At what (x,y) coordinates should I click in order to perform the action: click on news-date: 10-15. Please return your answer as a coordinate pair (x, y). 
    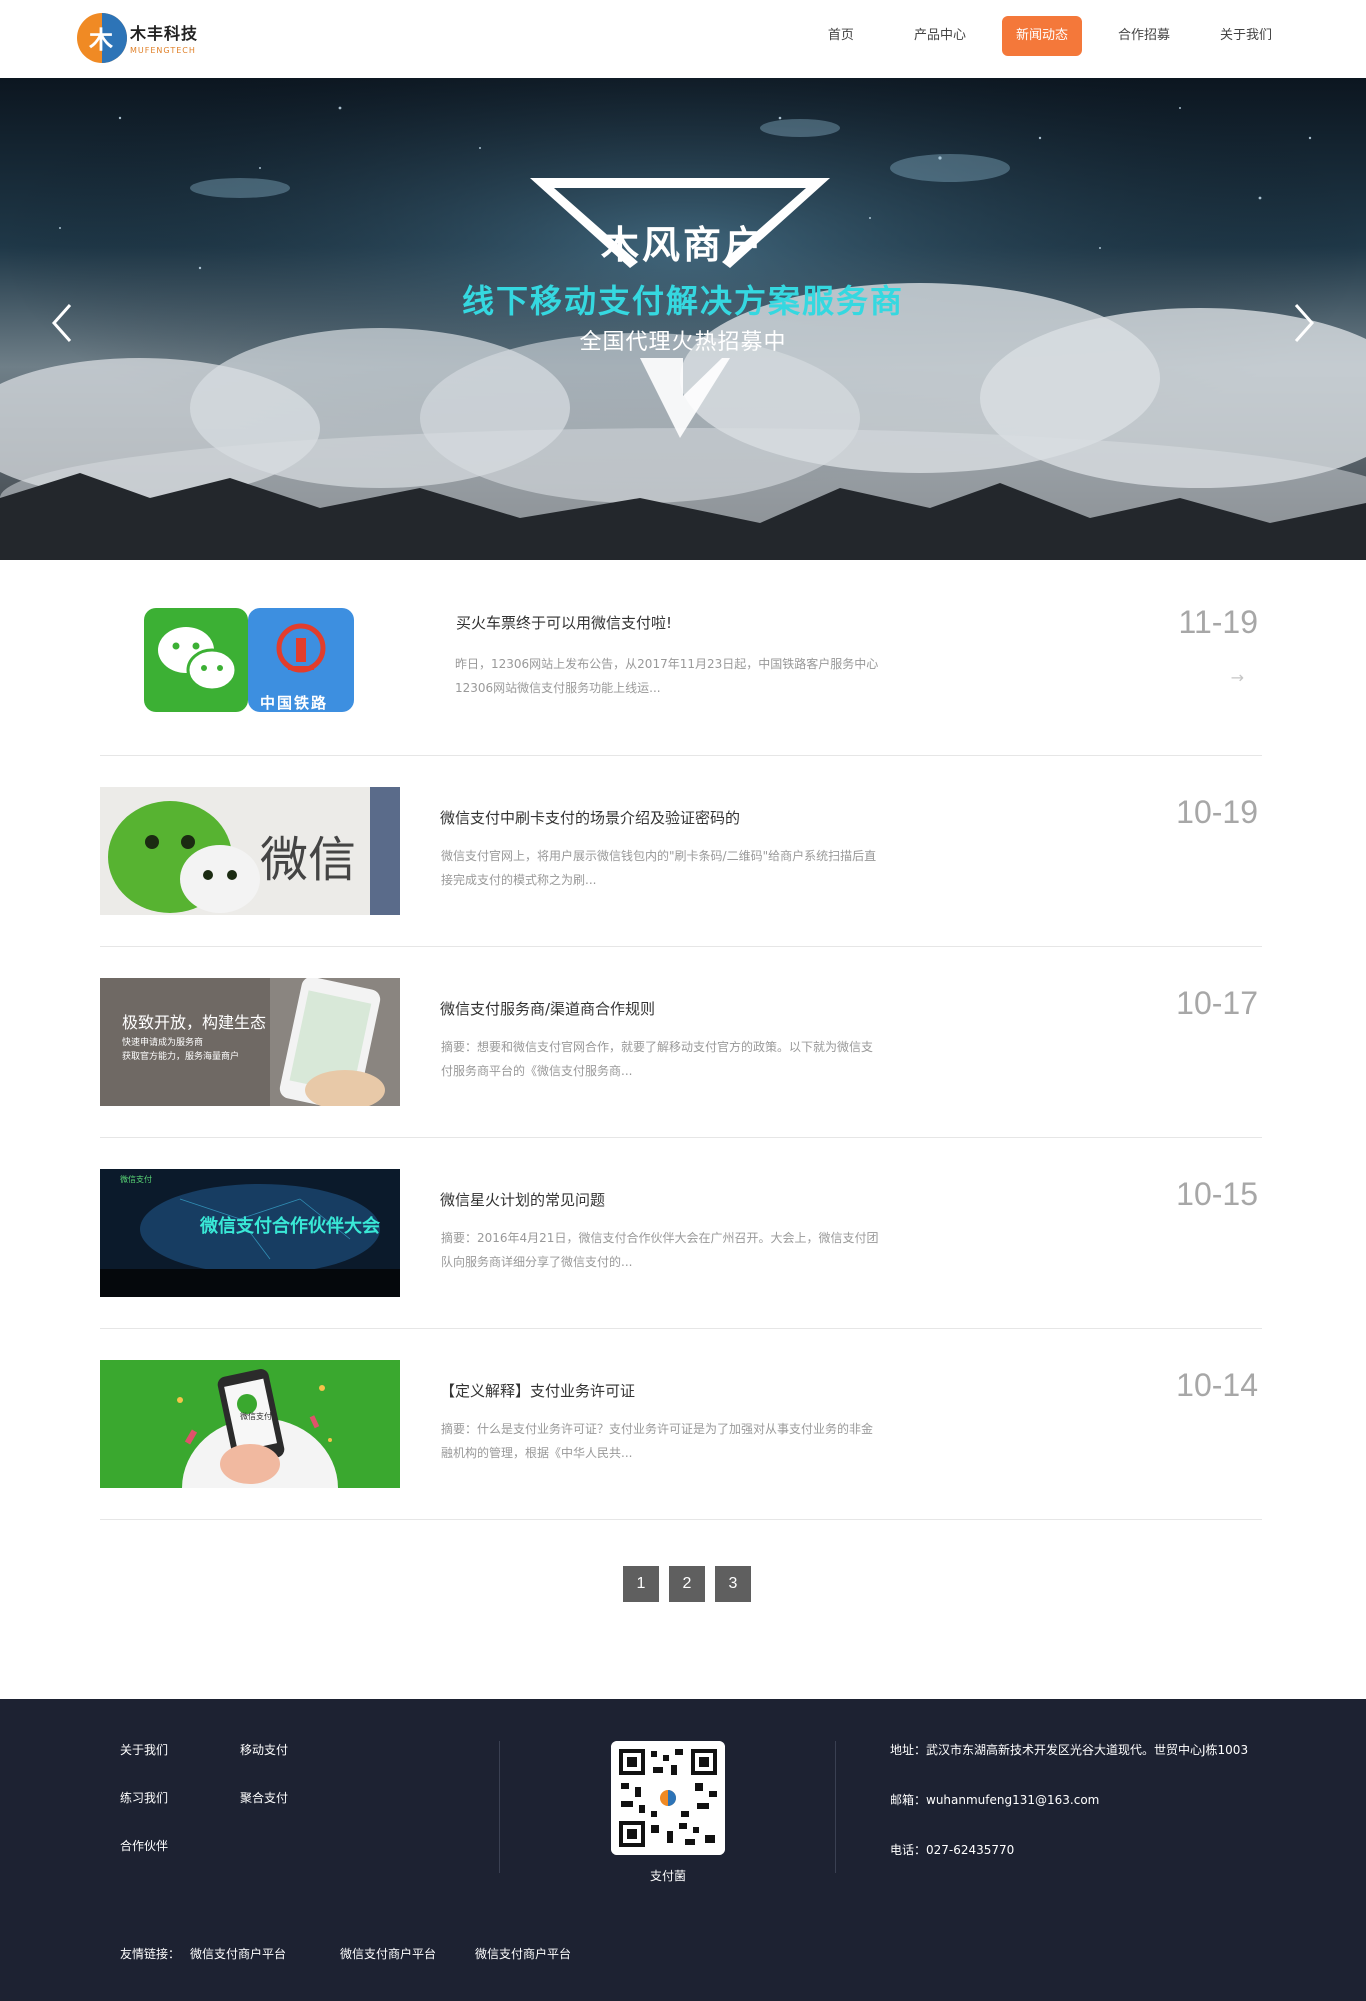
    Looking at the image, I should click on (1217, 1194).